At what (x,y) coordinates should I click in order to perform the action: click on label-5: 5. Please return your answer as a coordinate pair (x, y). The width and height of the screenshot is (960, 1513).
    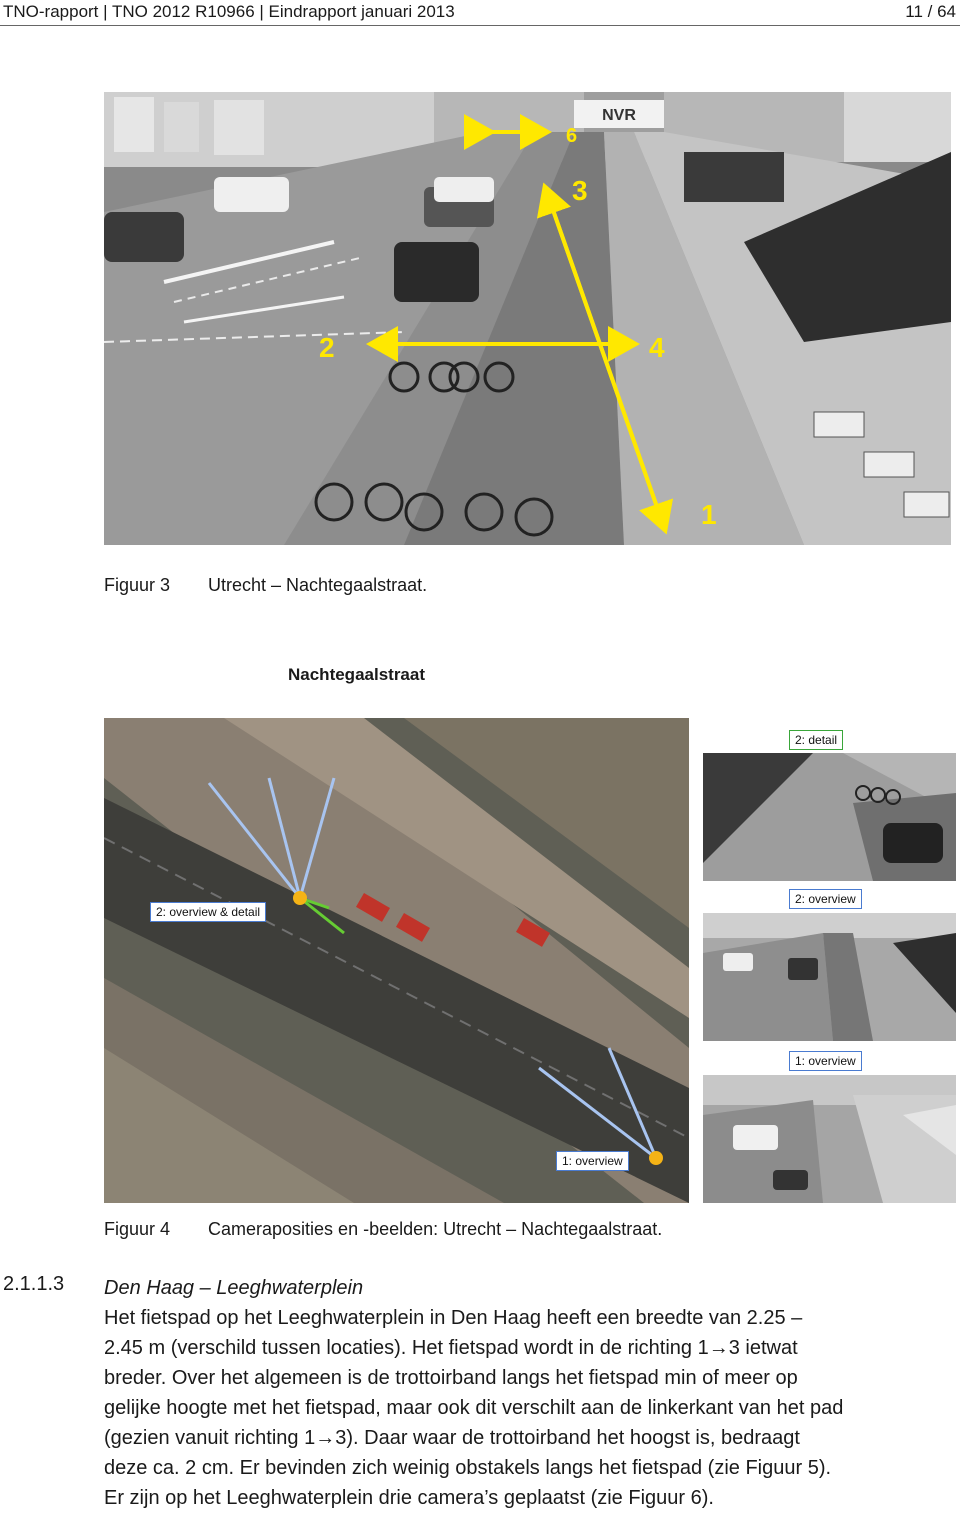
    Looking at the image, I should click on (469, 136).